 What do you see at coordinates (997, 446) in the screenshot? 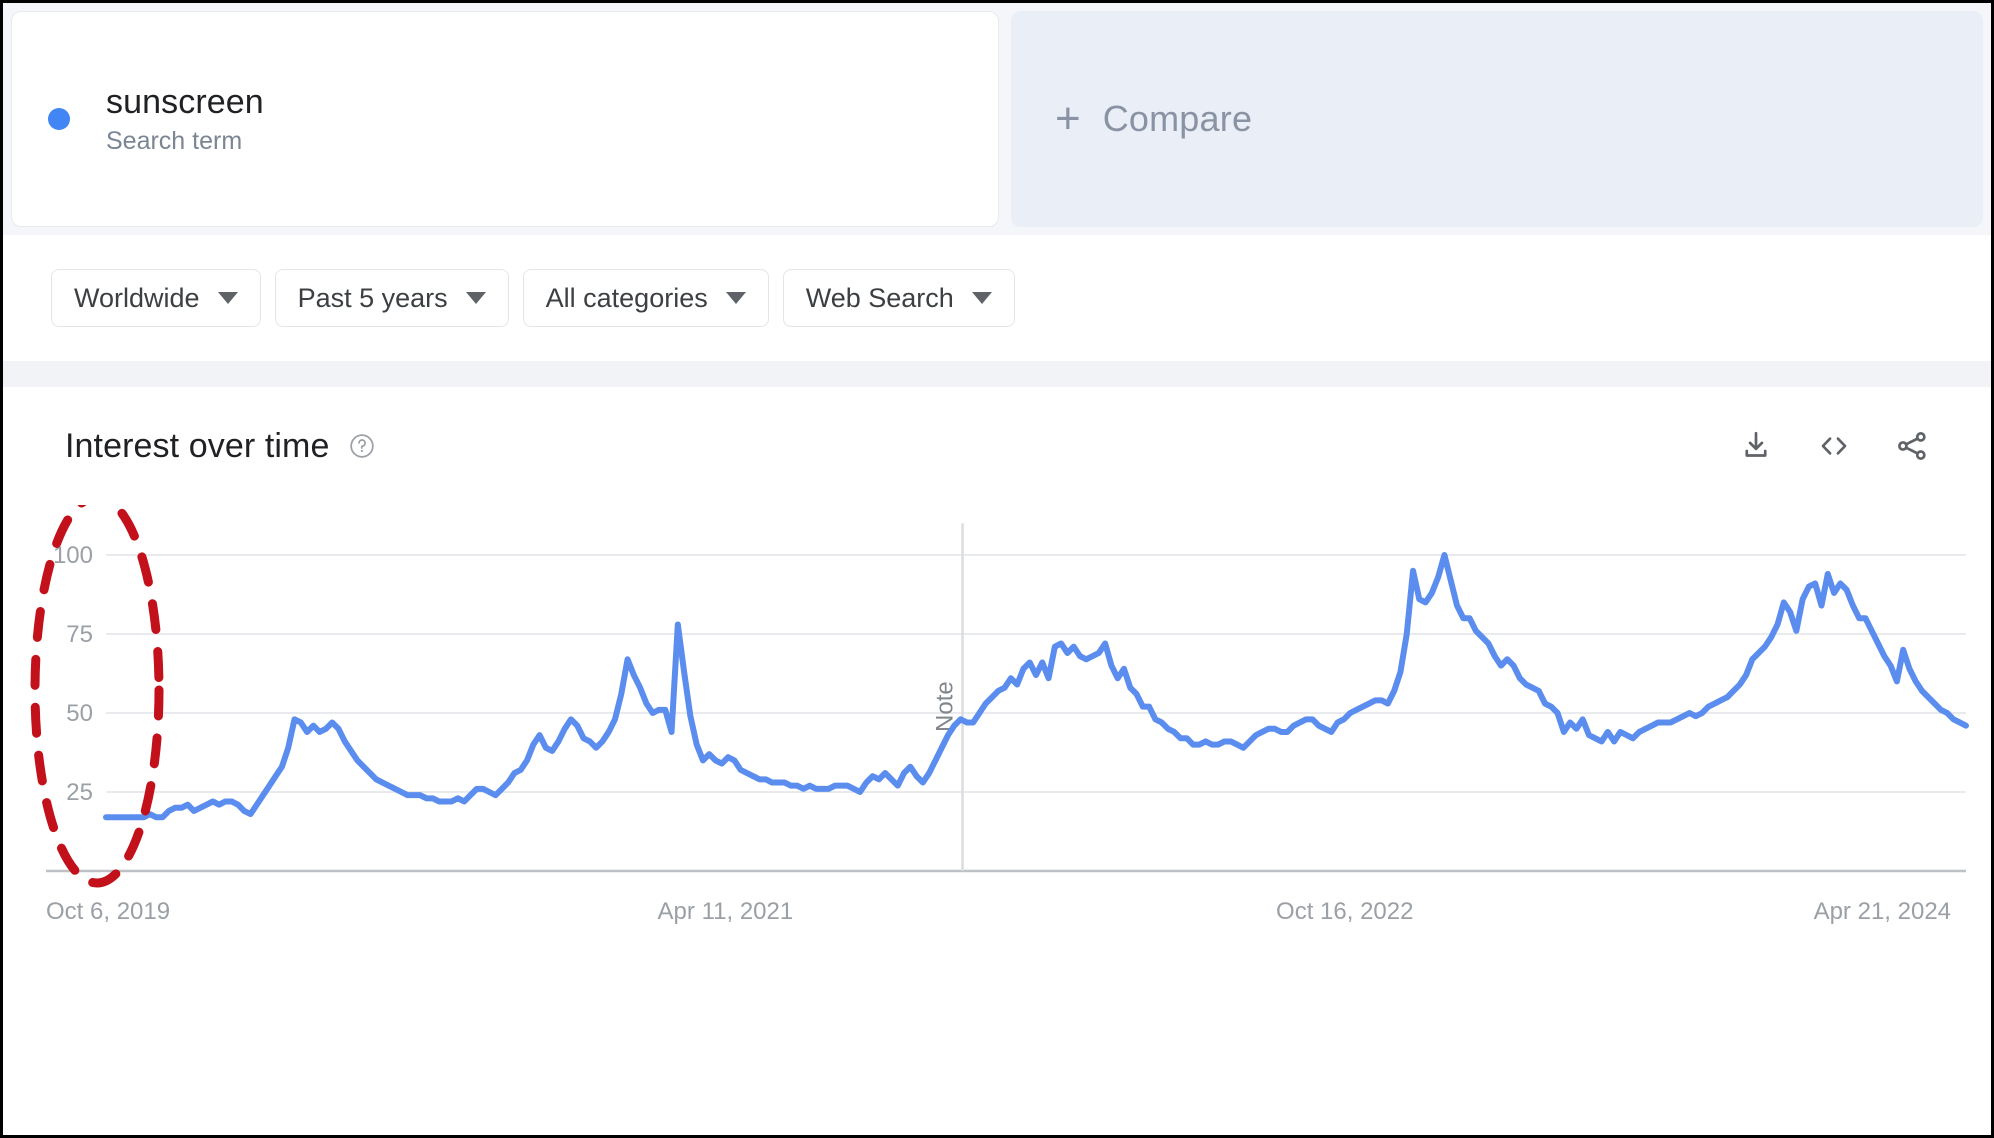
I see `chart-header: Interest over time` at bounding box center [997, 446].